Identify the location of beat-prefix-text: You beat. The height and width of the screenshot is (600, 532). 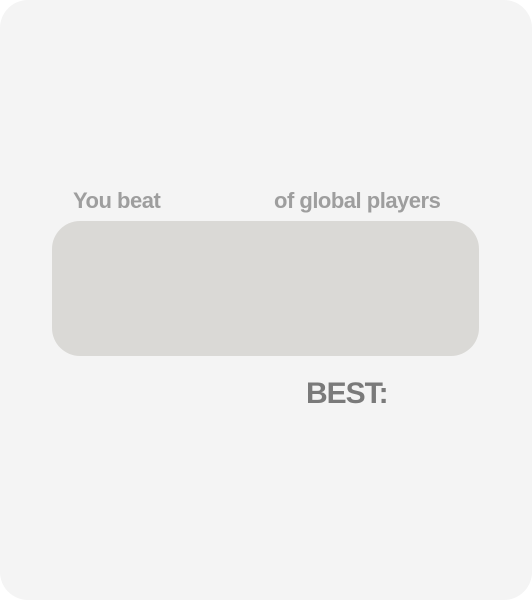
(117, 200).